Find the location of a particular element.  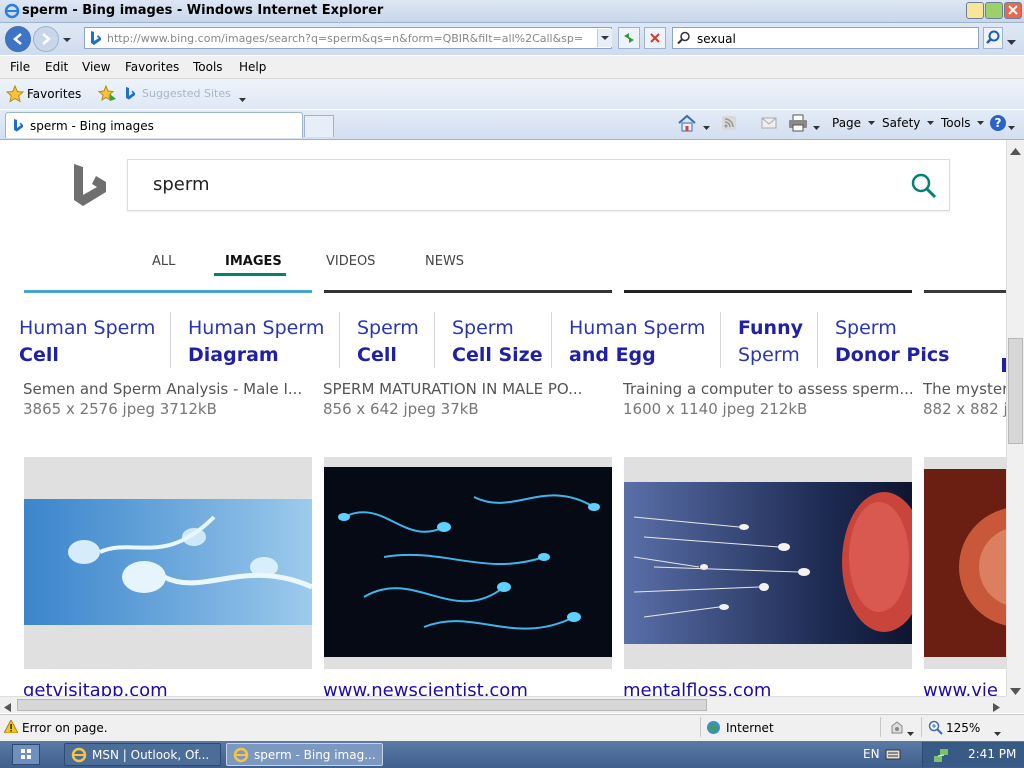

related-search-line2: Cell is located at coordinates (39, 355).